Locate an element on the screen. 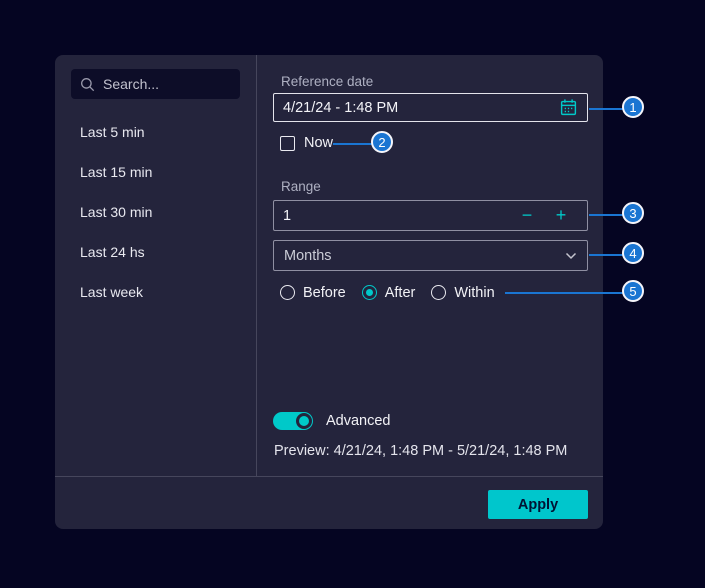 This screenshot has height=588, width=705. preset-item-last-30-min: Last 30 min is located at coordinates (155, 212).